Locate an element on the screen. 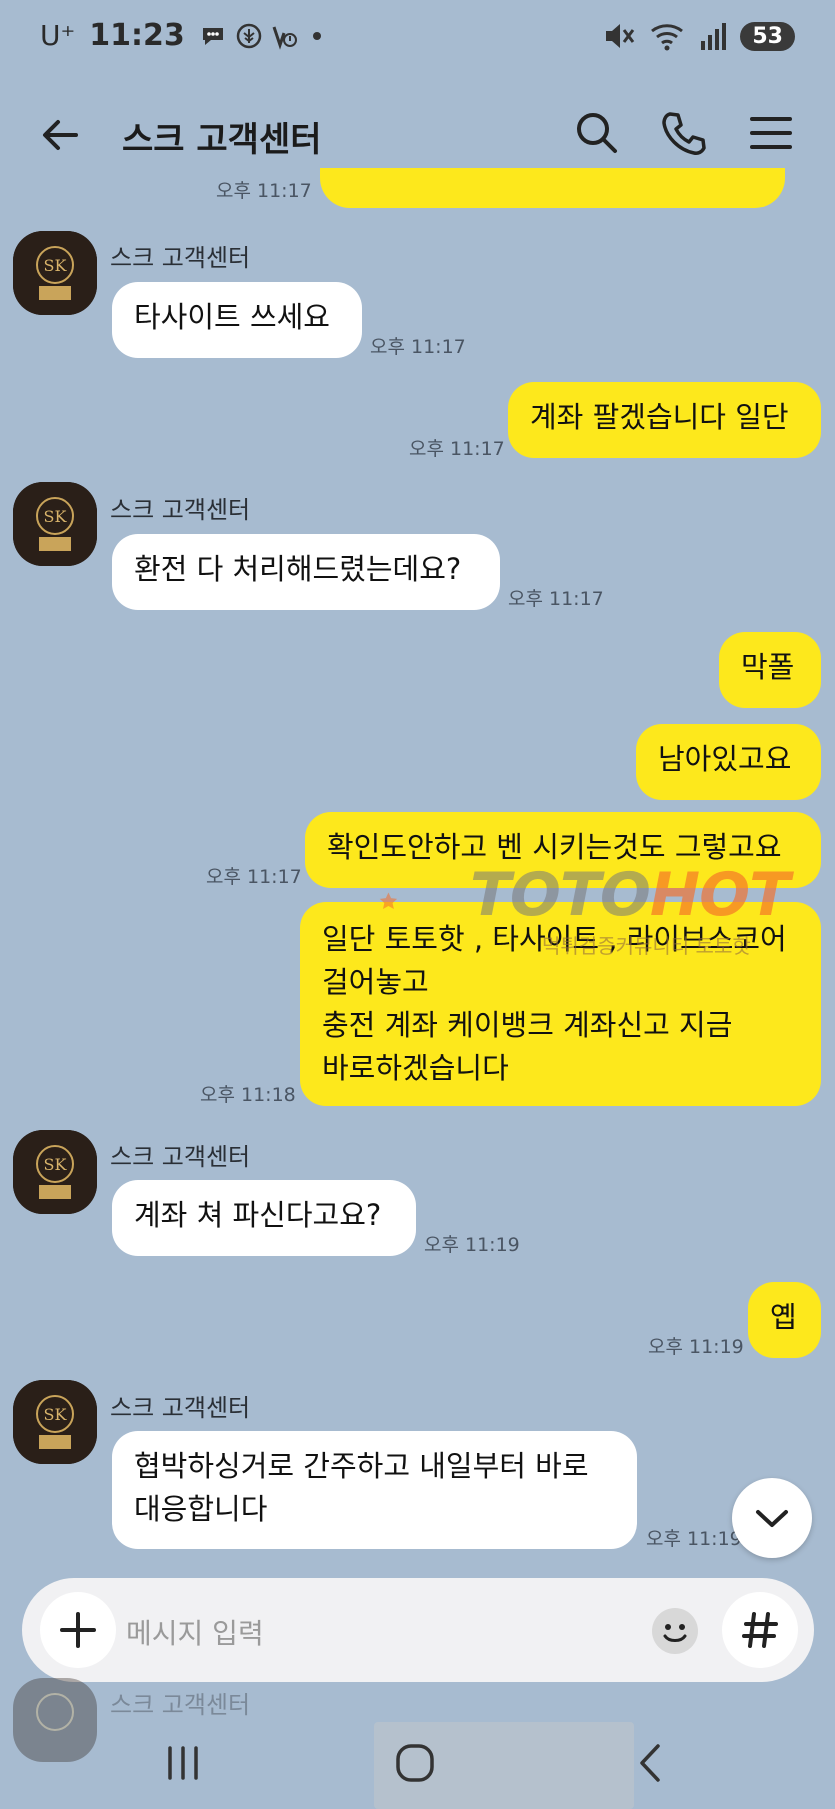  notification-icons is located at coordinates (260, 36).